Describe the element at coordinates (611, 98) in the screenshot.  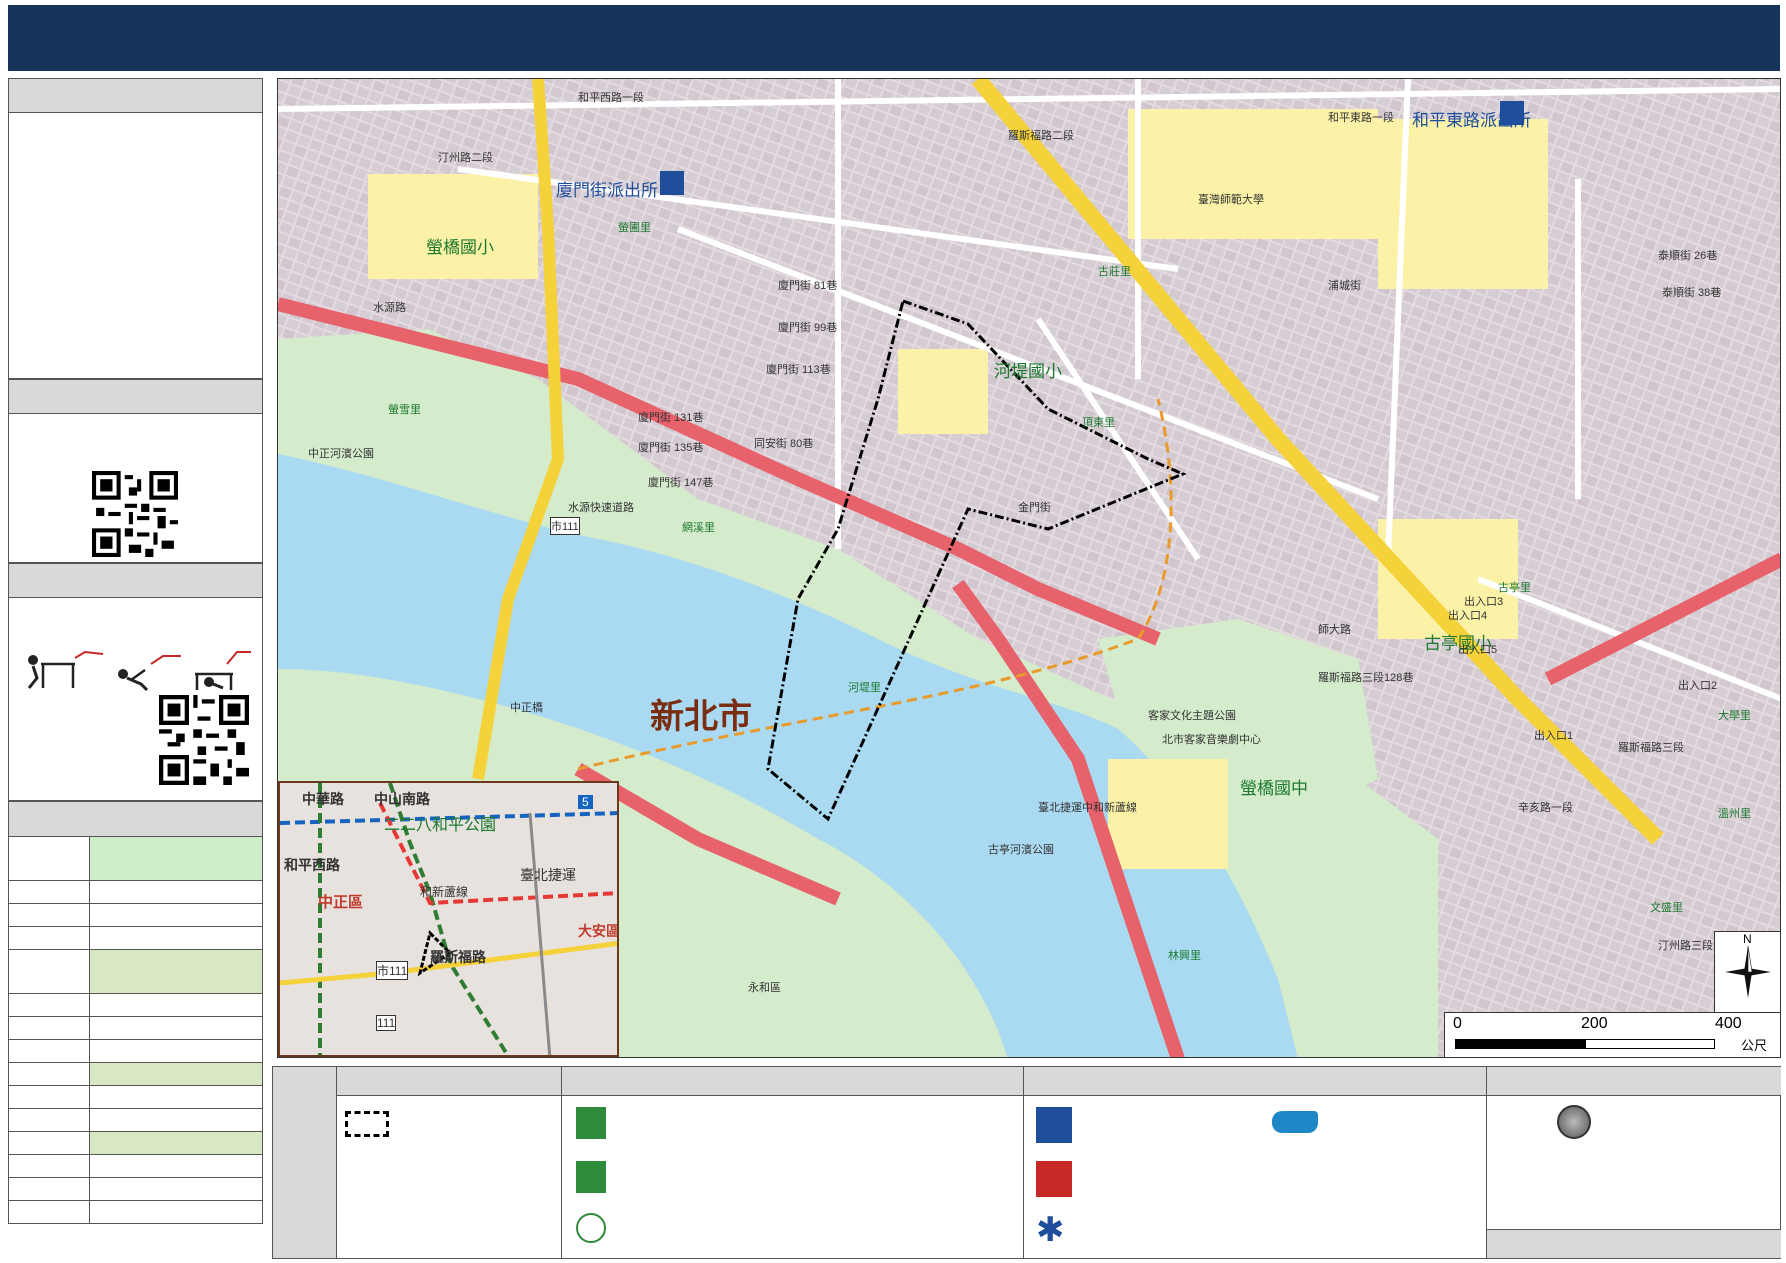
I see `road-label: 和平西路一段` at that location.